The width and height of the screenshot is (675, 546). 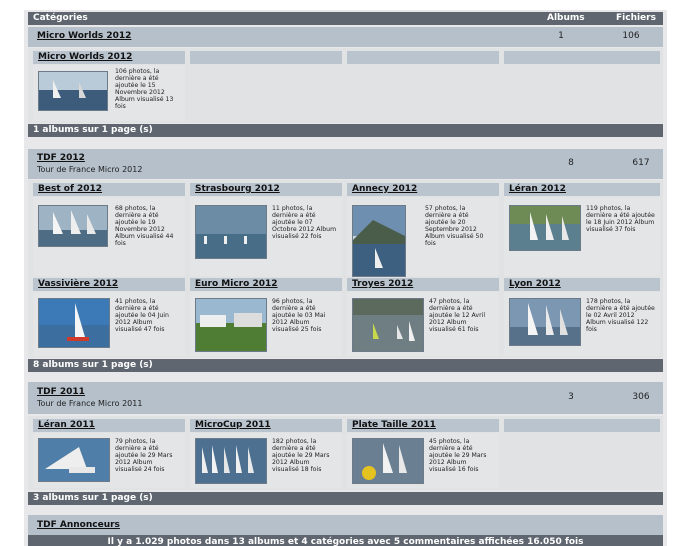 I want to click on capsized-boat-photo, so click(x=74, y=460).